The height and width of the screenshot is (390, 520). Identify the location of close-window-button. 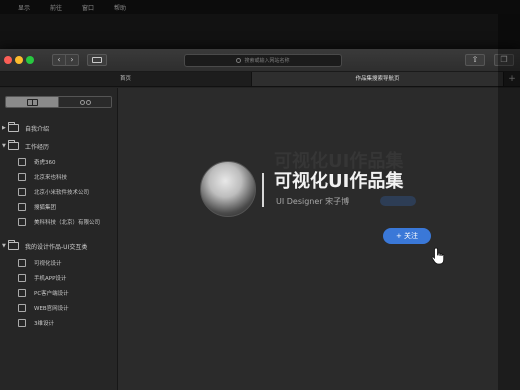
(8, 60).